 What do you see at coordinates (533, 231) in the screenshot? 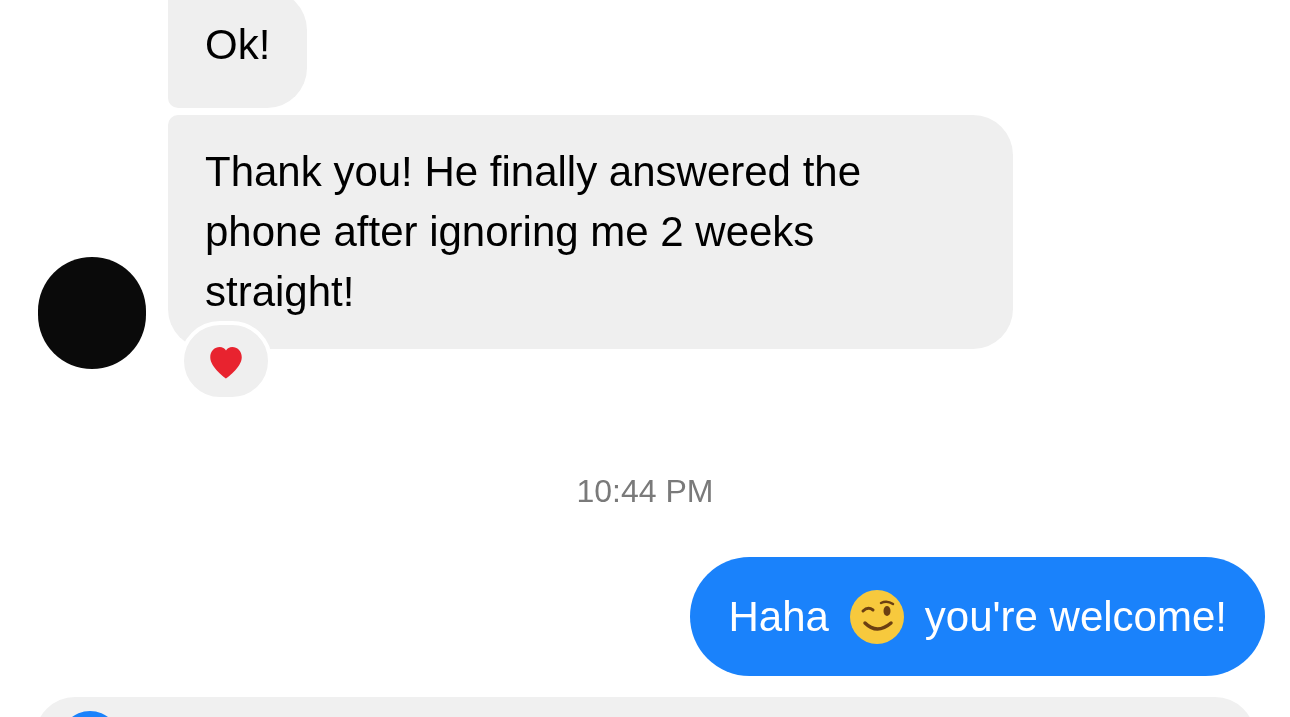
I see `message-text: Thank you! He finally answered the phone after ignoring me 2 weeks straight!` at bounding box center [533, 231].